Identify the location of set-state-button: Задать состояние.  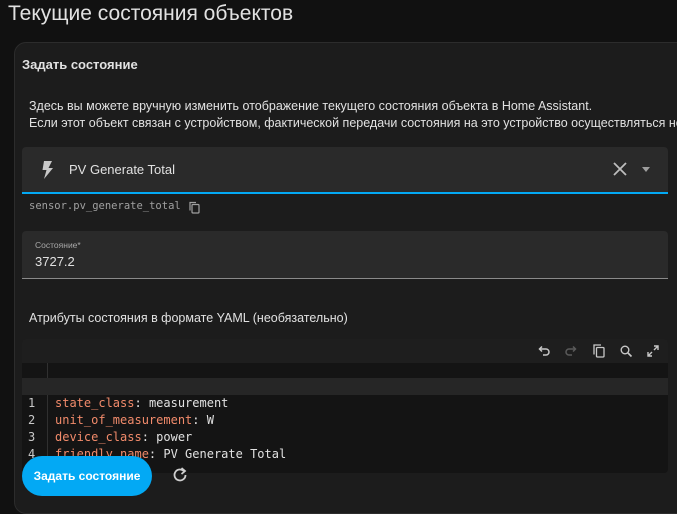
(87, 476).